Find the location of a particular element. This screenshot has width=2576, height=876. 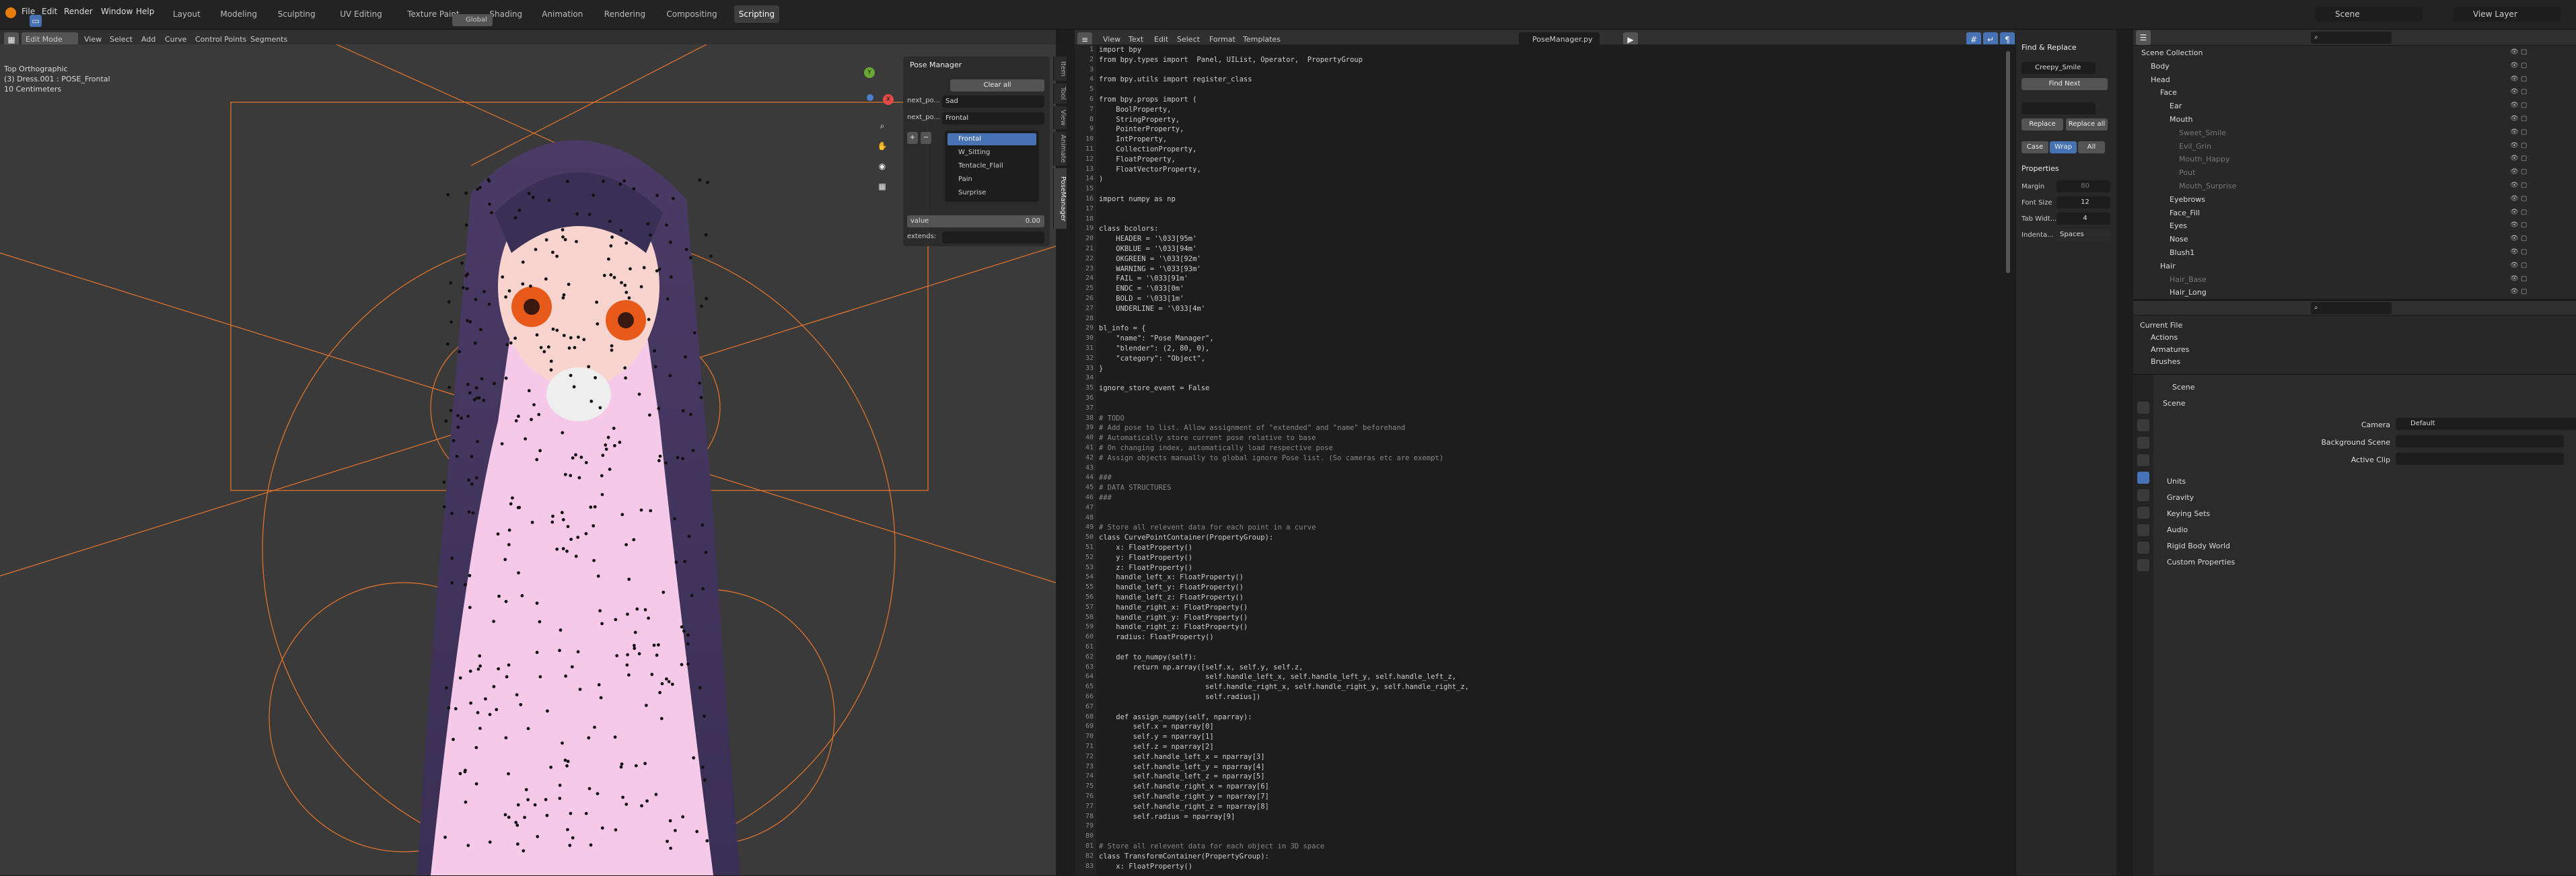

view-layer-selector: View Layer is located at coordinates (2507, 14).